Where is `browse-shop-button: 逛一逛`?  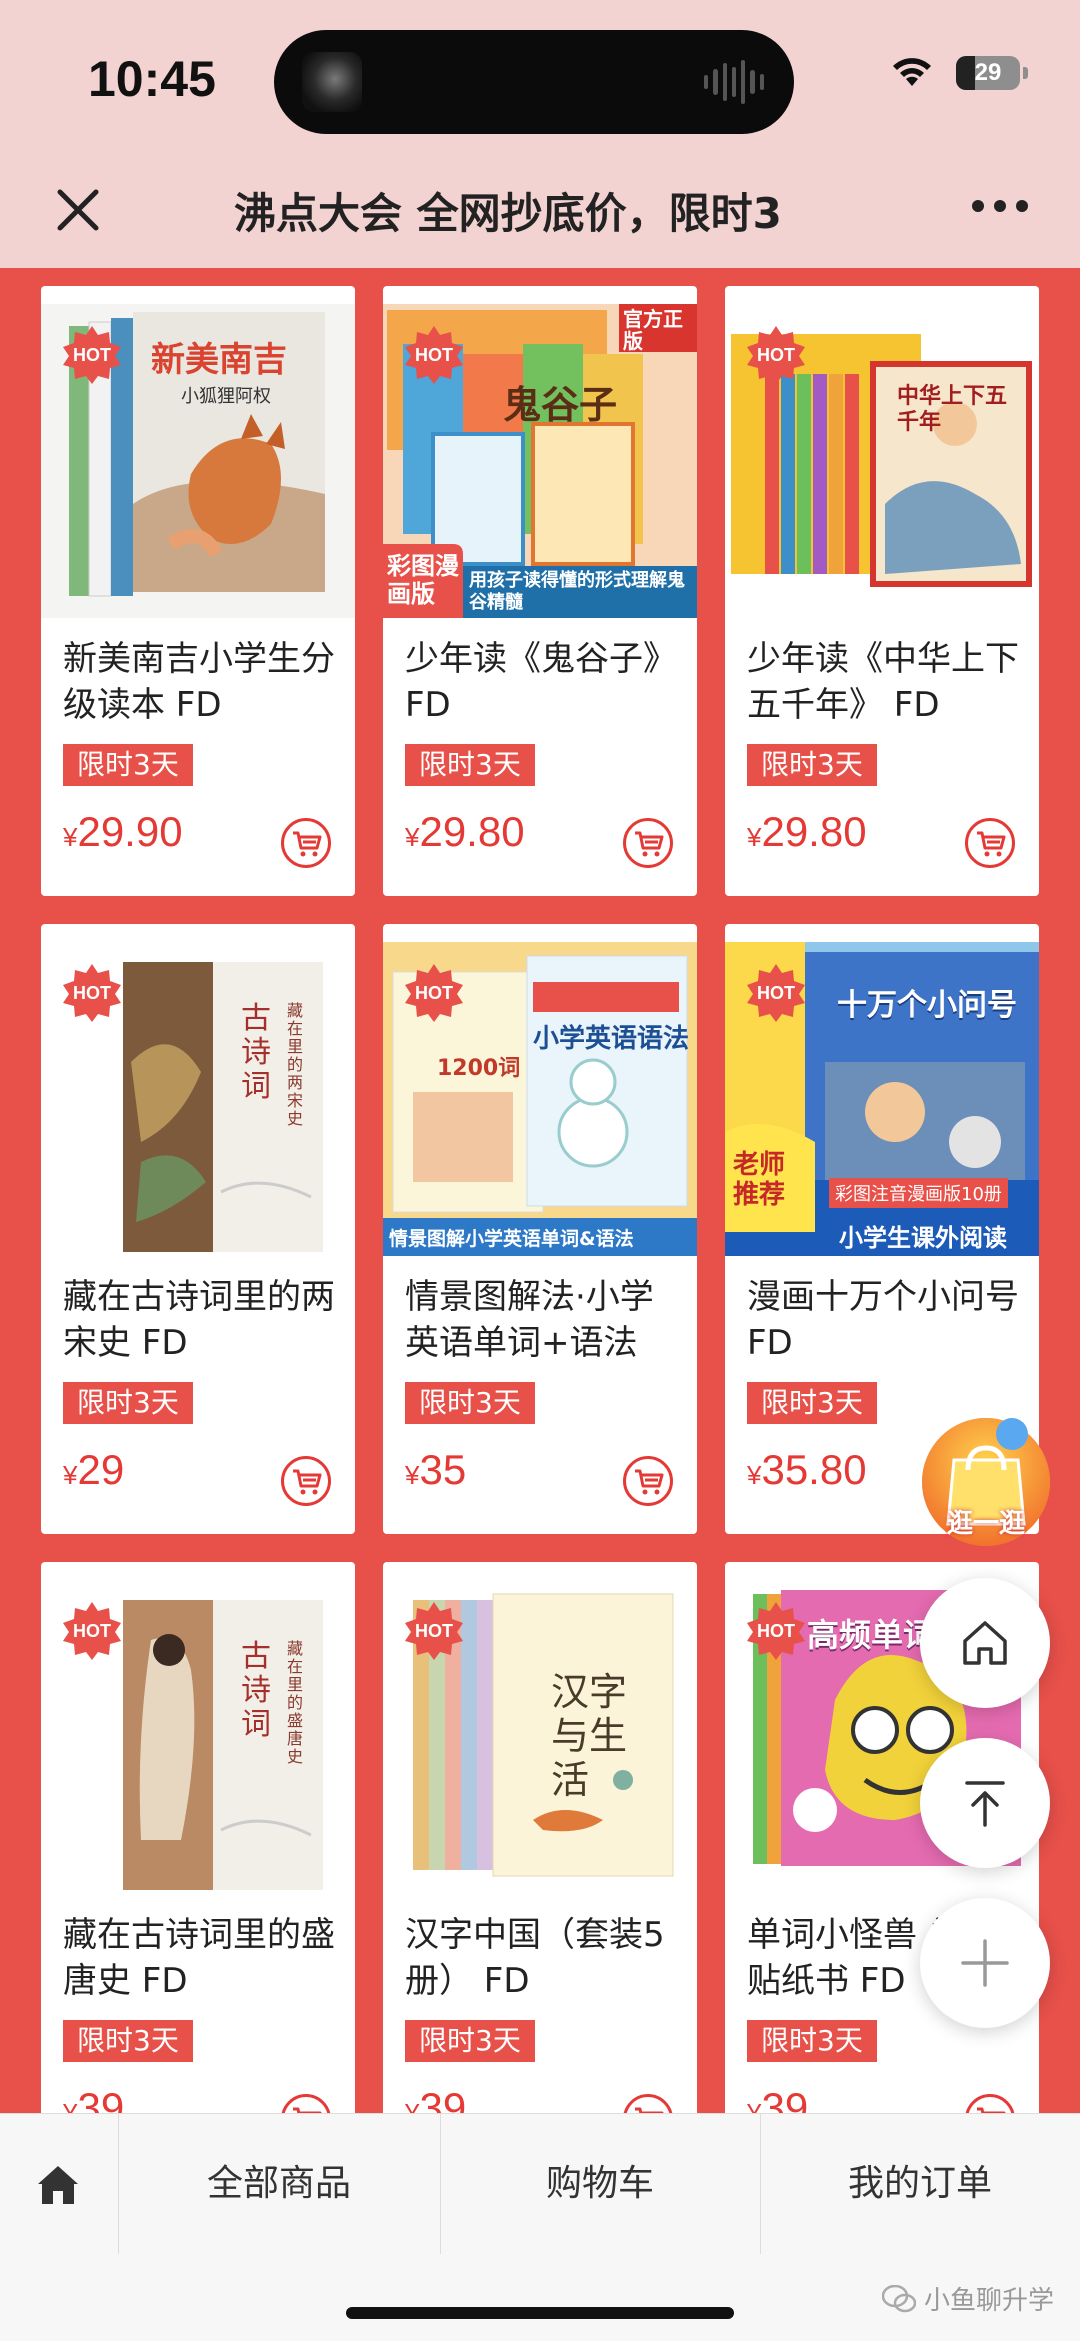
browse-shop-button: 逛一逛 is located at coordinates (986, 1482).